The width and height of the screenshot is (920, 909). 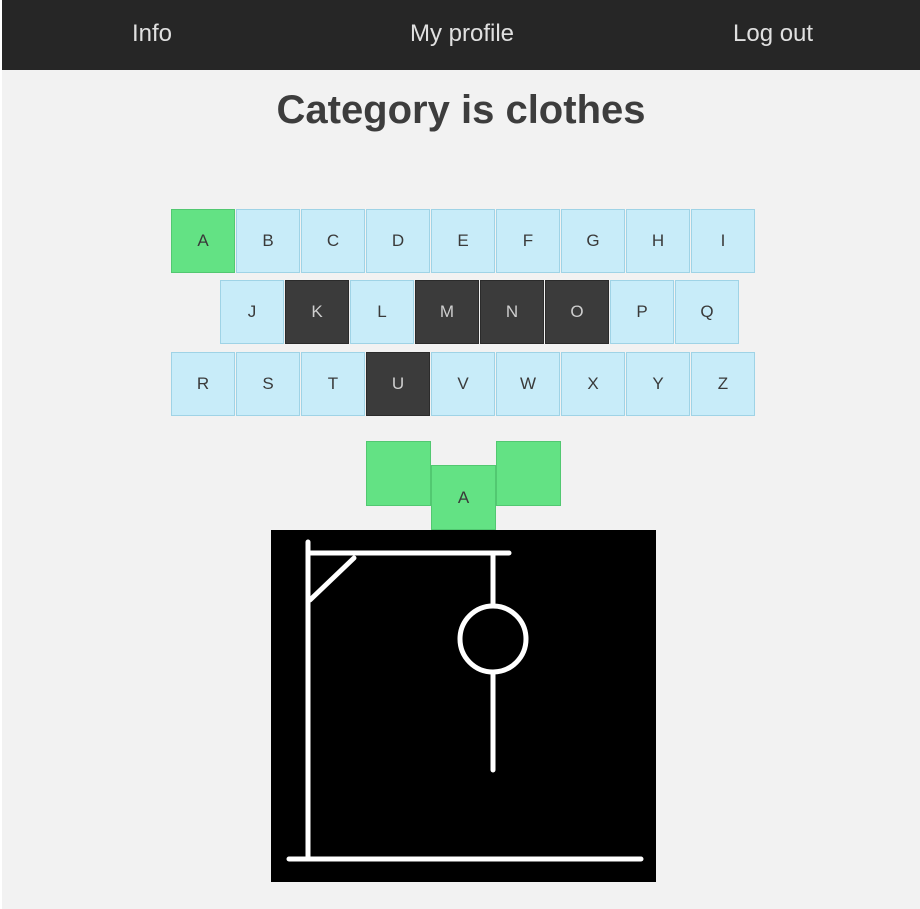 I want to click on letter-key-x: X, so click(x=593, y=384).